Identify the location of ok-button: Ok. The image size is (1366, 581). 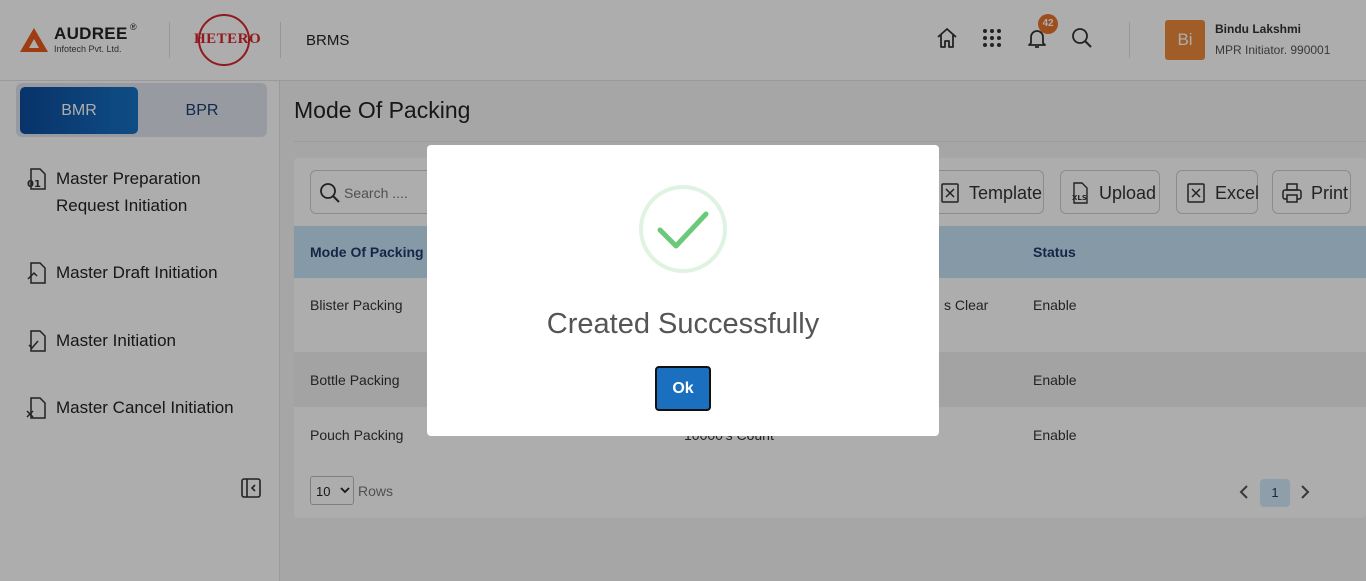
(683, 388).